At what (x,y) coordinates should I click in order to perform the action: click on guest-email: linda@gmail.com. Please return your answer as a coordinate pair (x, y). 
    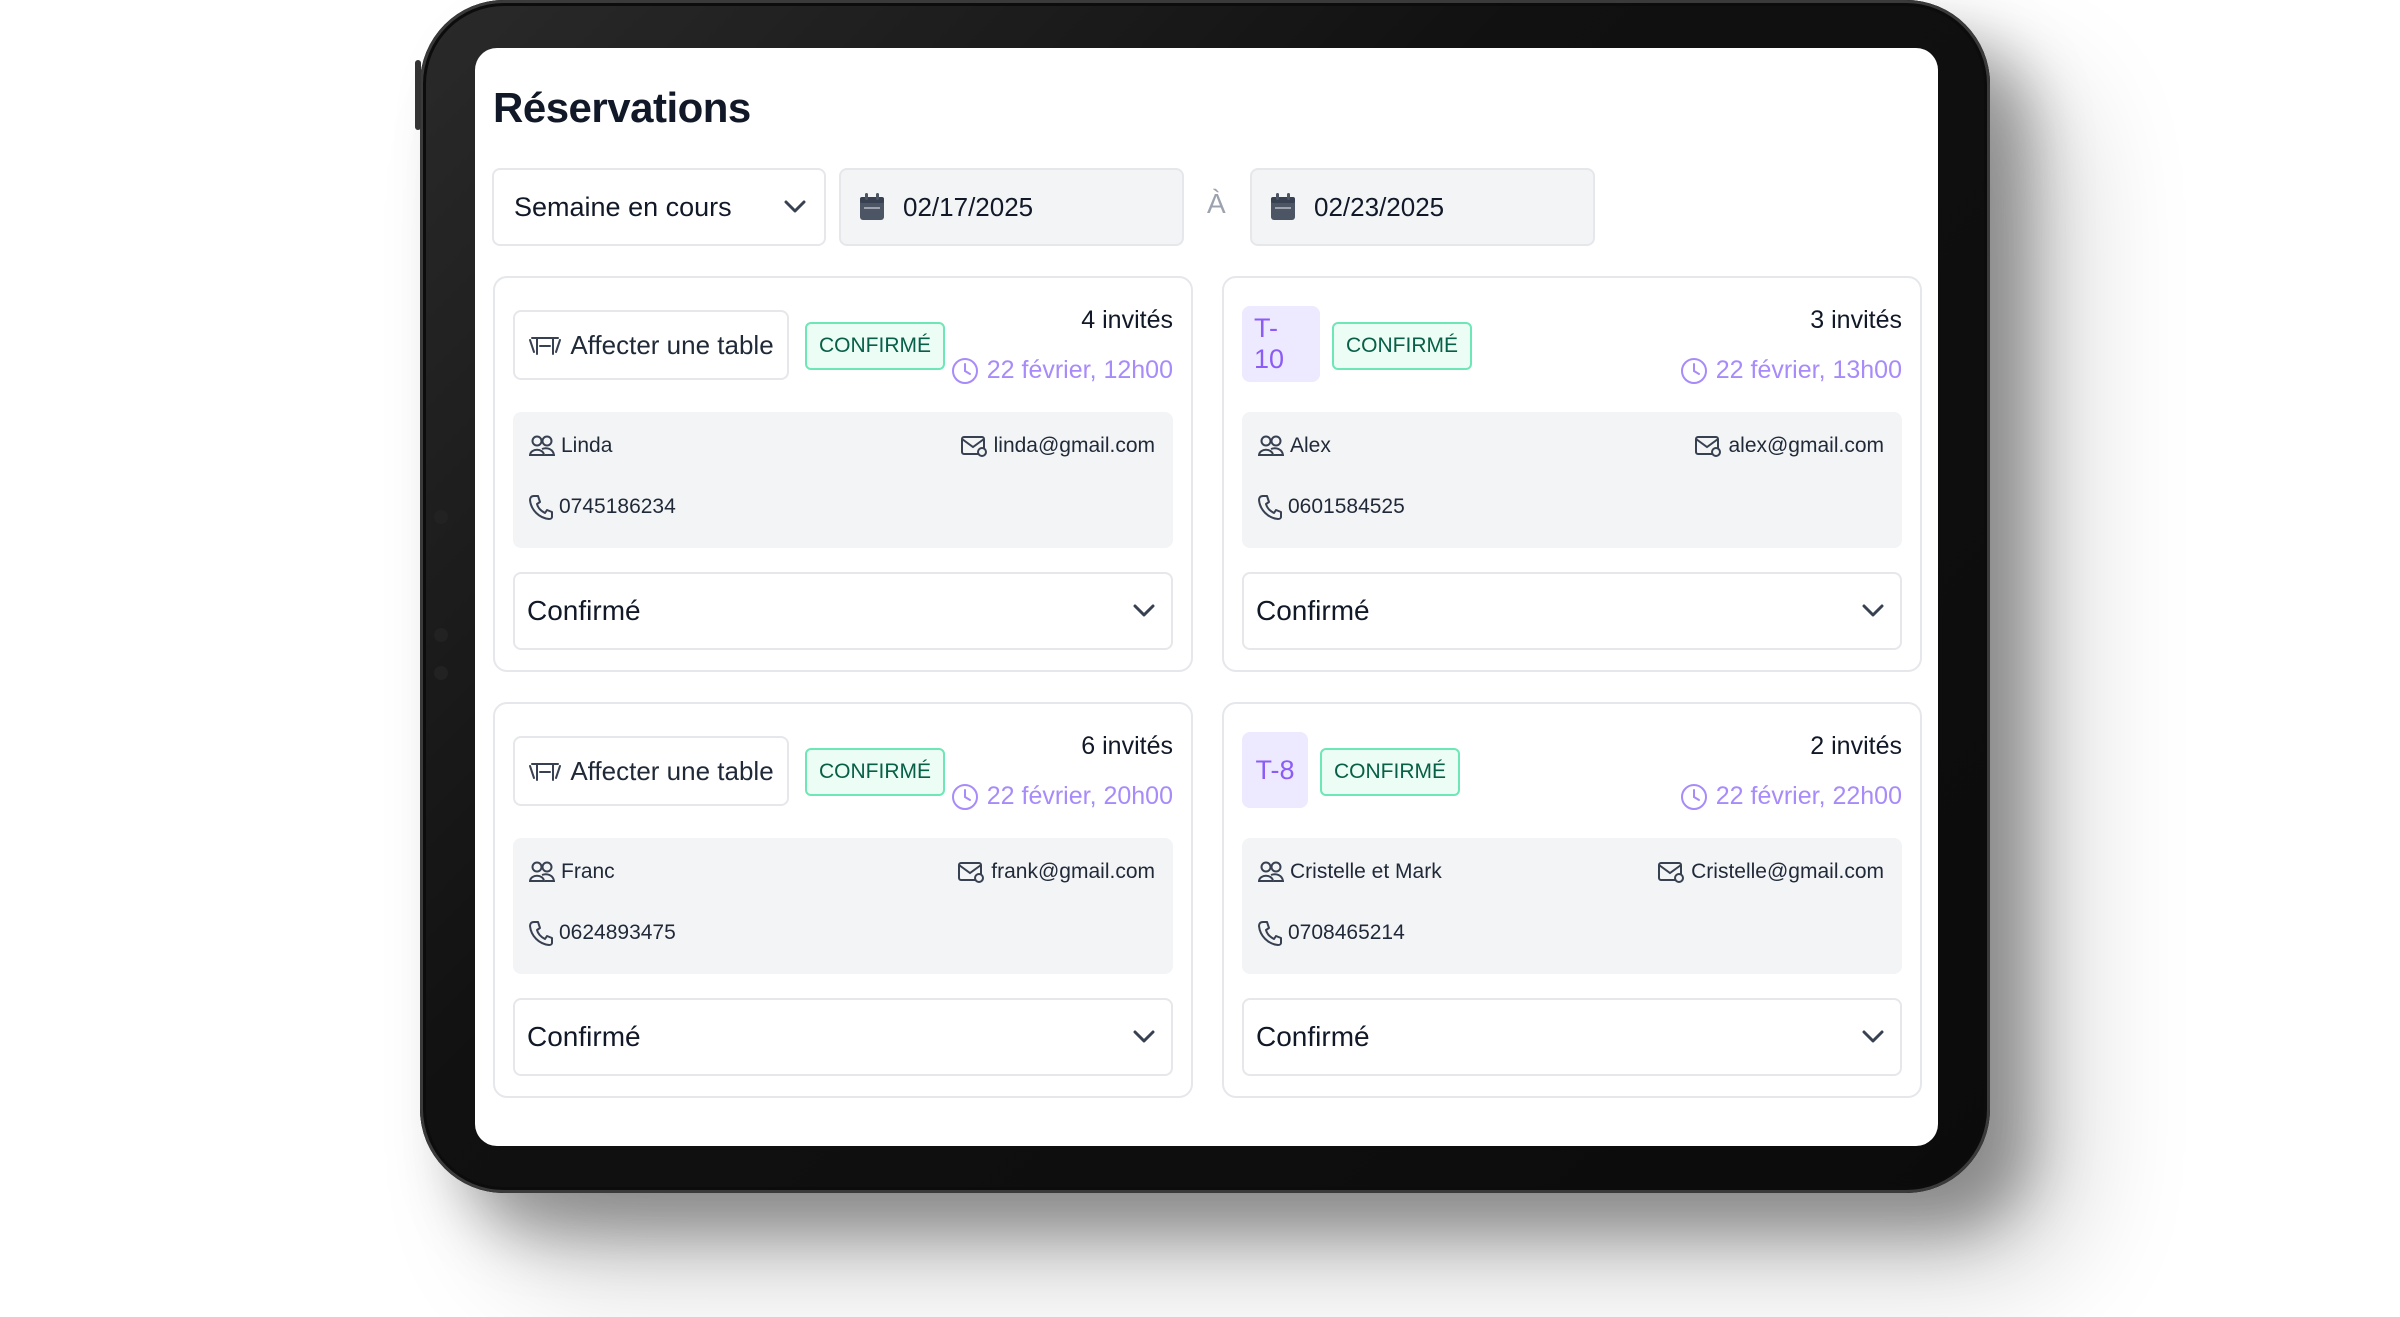
    Looking at the image, I should click on (1057, 446).